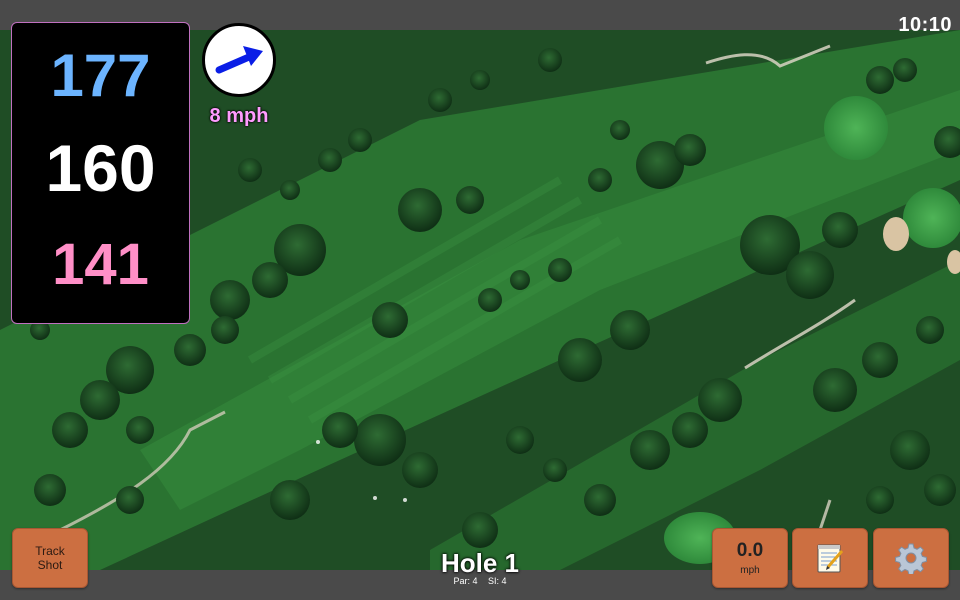 This screenshot has height=600, width=960. Describe the element at coordinates (50, 551) in the screenshot. I see `track-shot-label-line1: Track` at that location.